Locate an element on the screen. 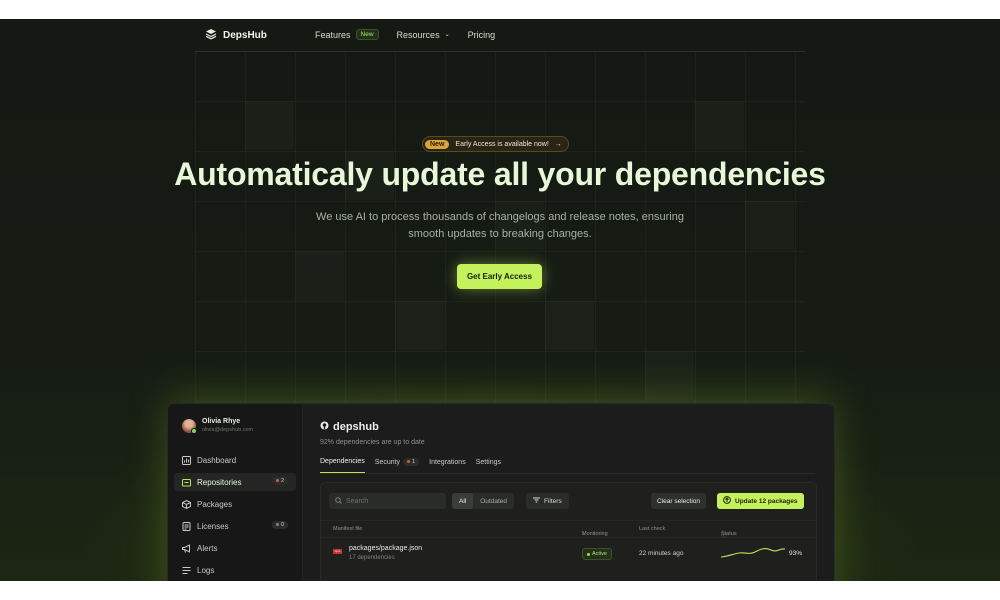 The height and width of the screenshot is (600, 1000). dependency-count: 17 dependencies is located at coordinates (372, 558).